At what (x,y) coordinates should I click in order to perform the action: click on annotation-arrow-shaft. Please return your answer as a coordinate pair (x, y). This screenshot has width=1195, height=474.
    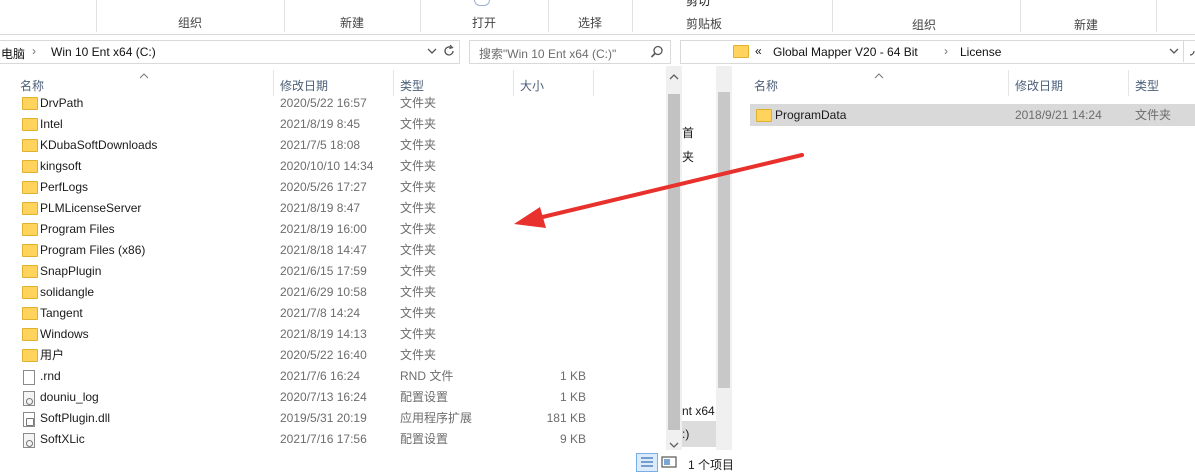
    Looking at the image, I should click on (666, 187).